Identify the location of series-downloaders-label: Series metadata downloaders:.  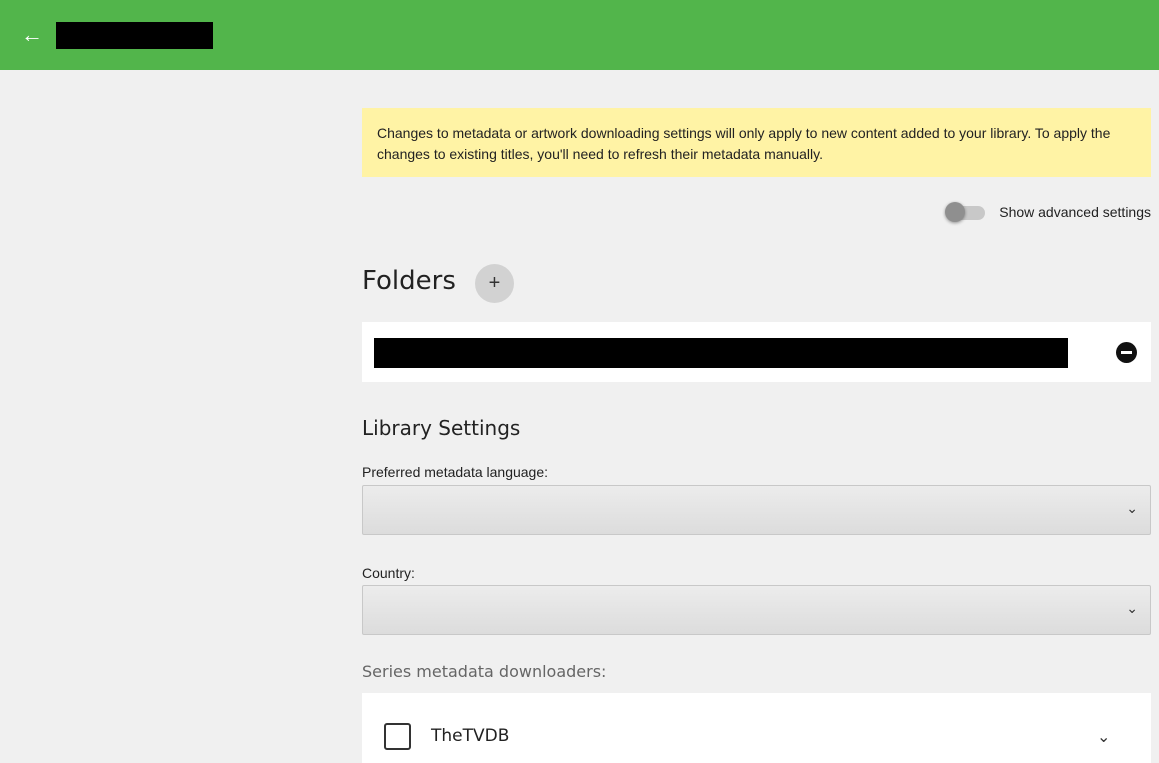
(484, 671).